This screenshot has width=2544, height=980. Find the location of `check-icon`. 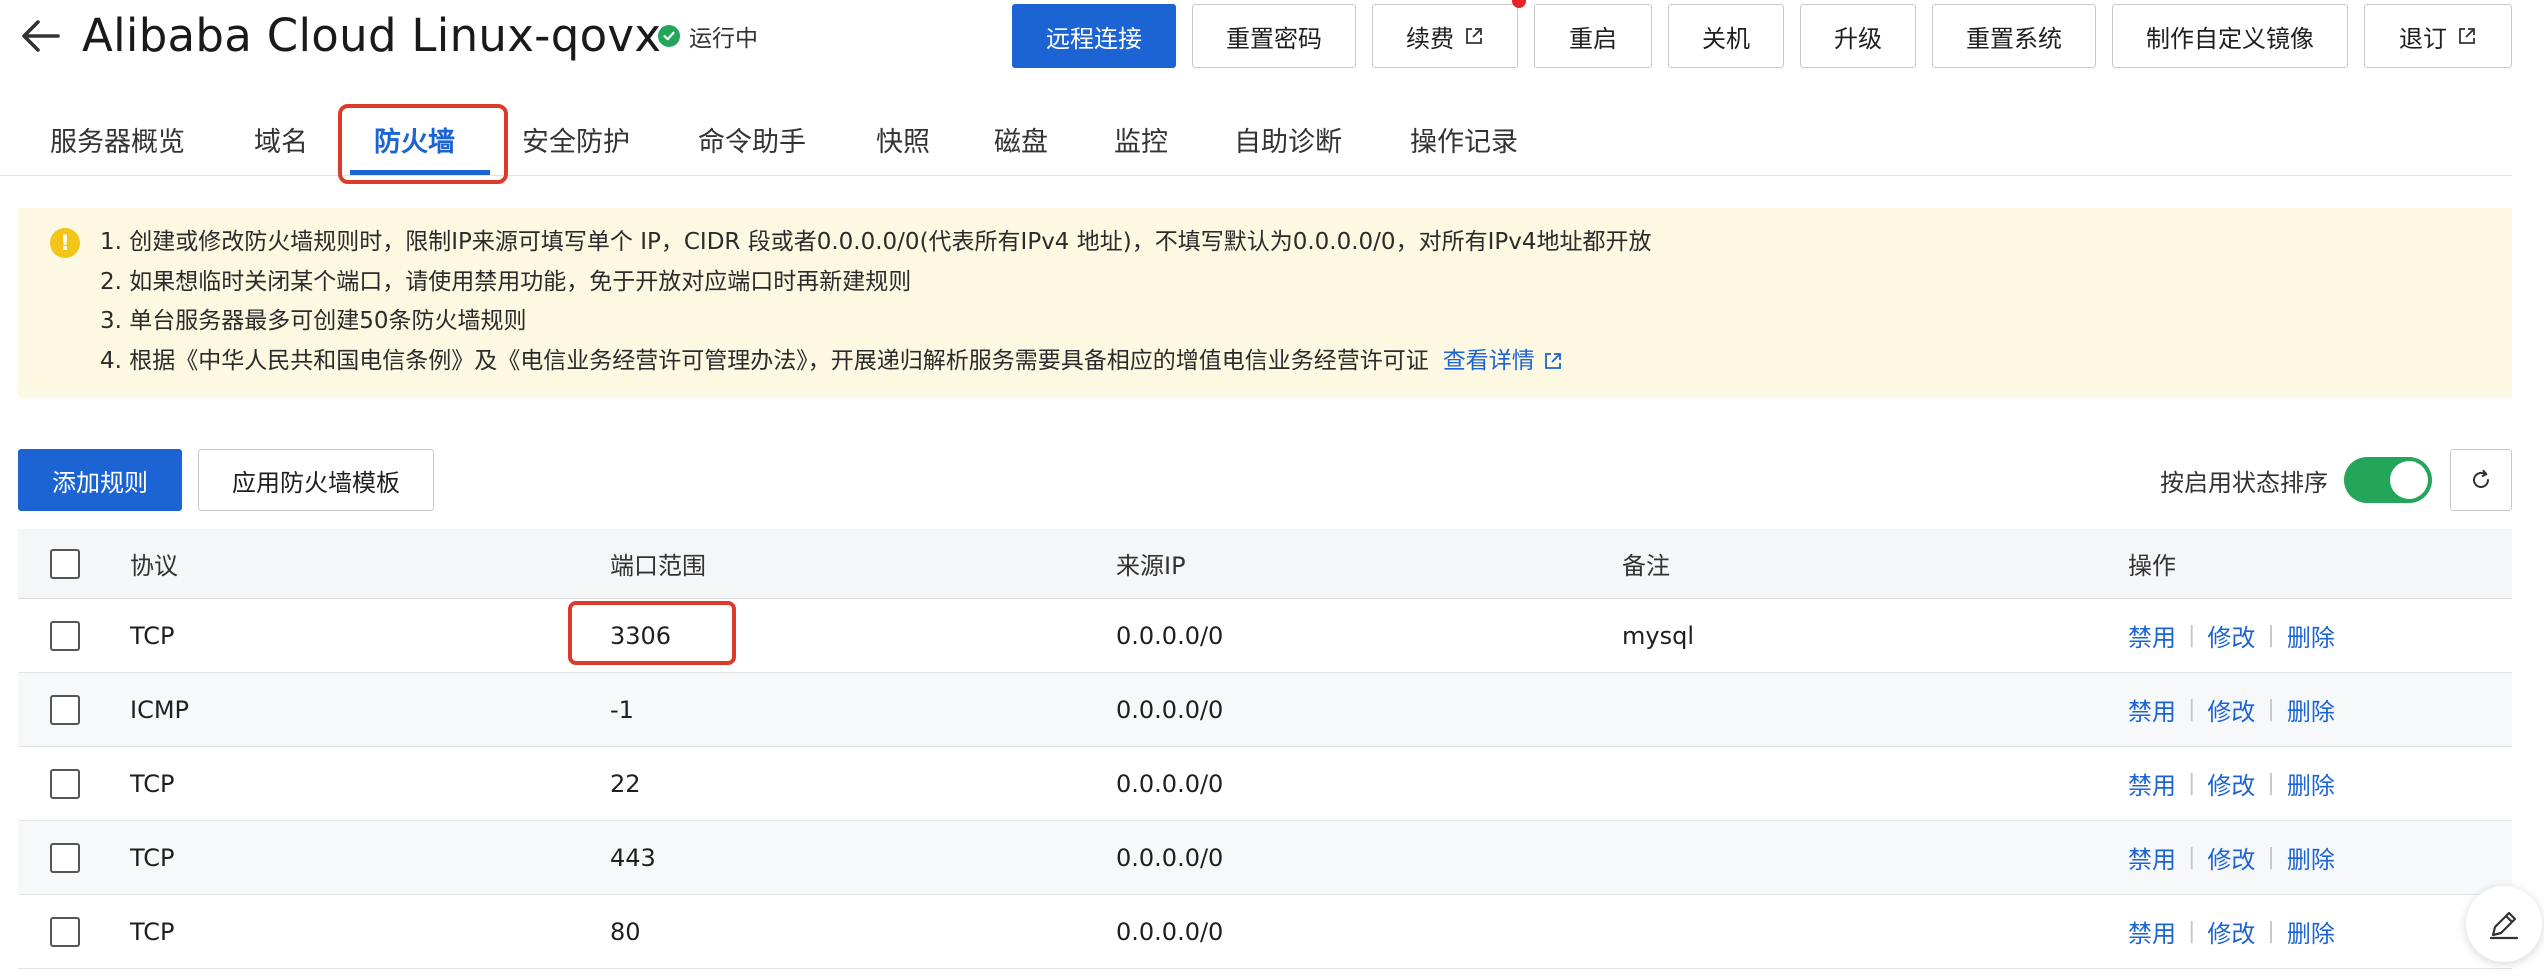

check-icon is located at coordinates (669, 36).